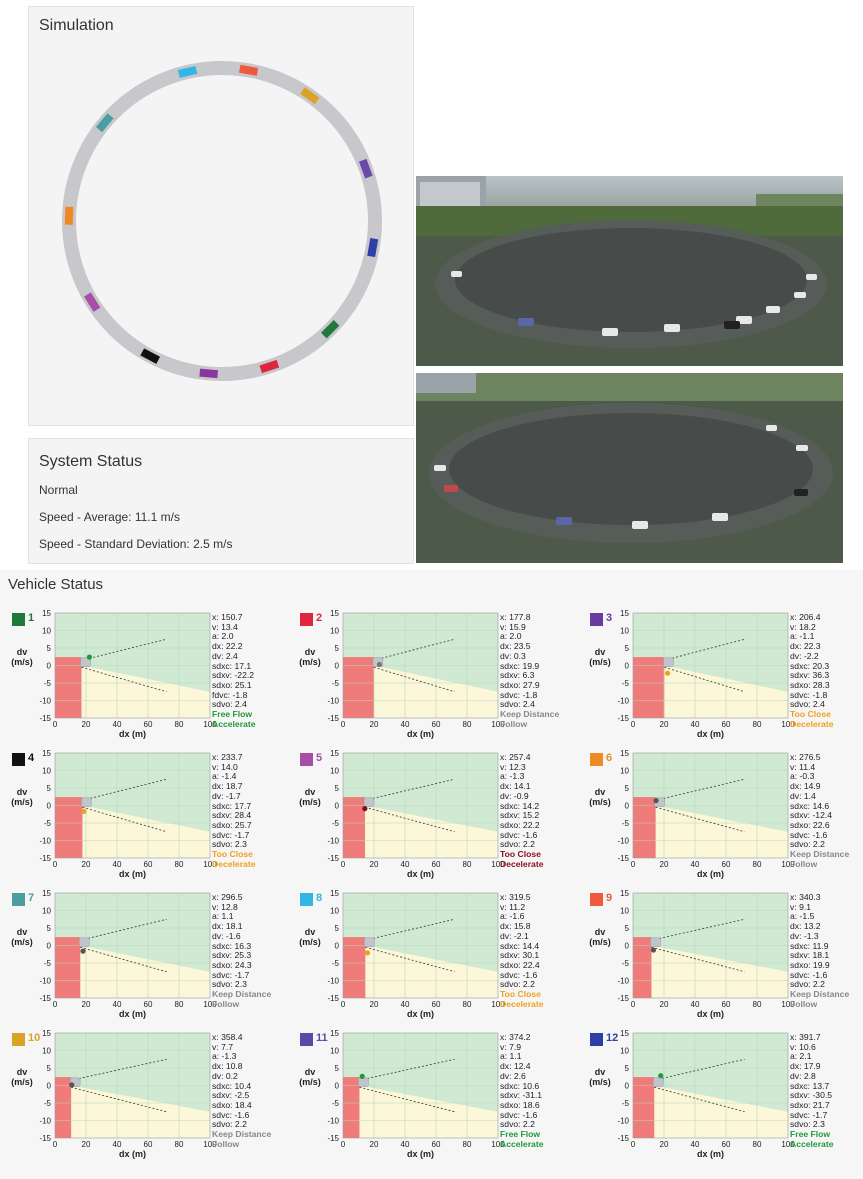 The width and height of the screenshot is (863, 1179). What do you see at coordinates (710, 1154) in the screenshot?
I see `x-axis-label: dx (m)` at bounding box center [710, 1154].